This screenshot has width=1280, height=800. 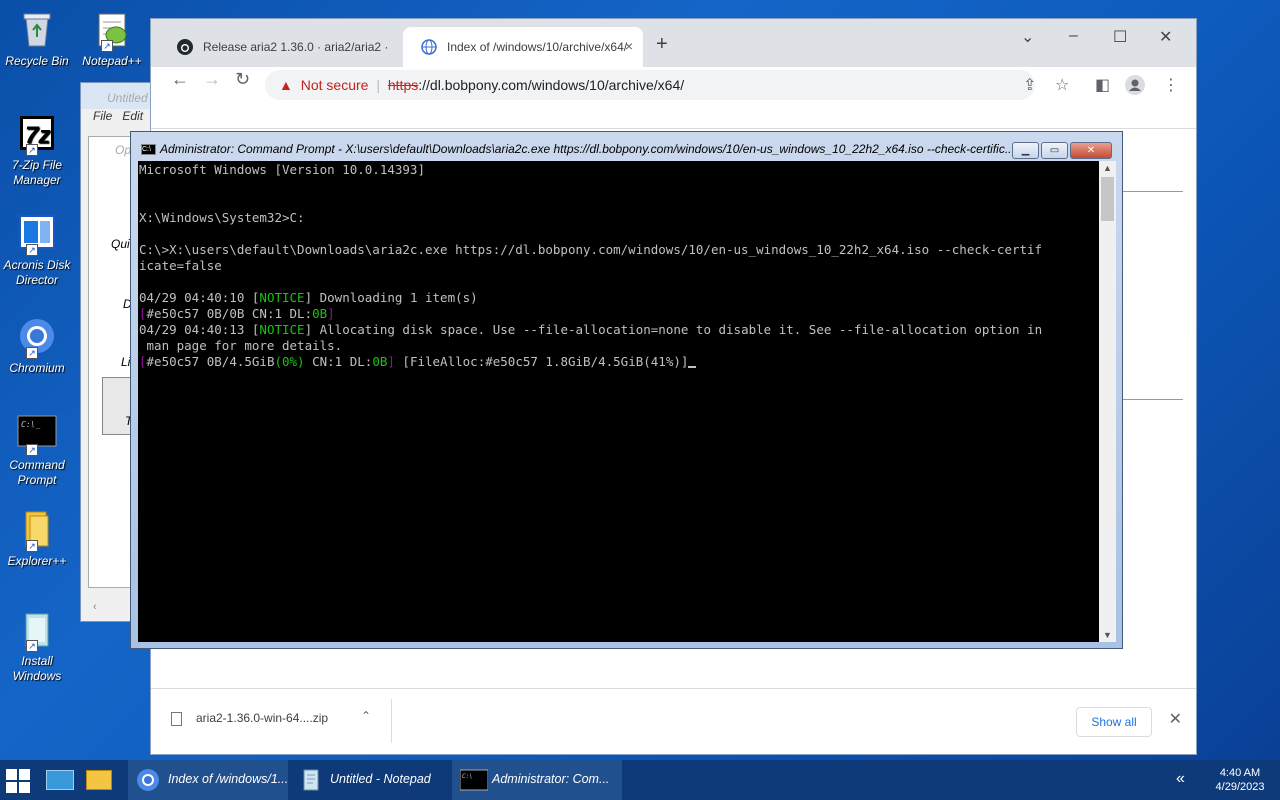 I want to click on scroll-up-arrow-icon: ▲, so click(x=1107, y=168).